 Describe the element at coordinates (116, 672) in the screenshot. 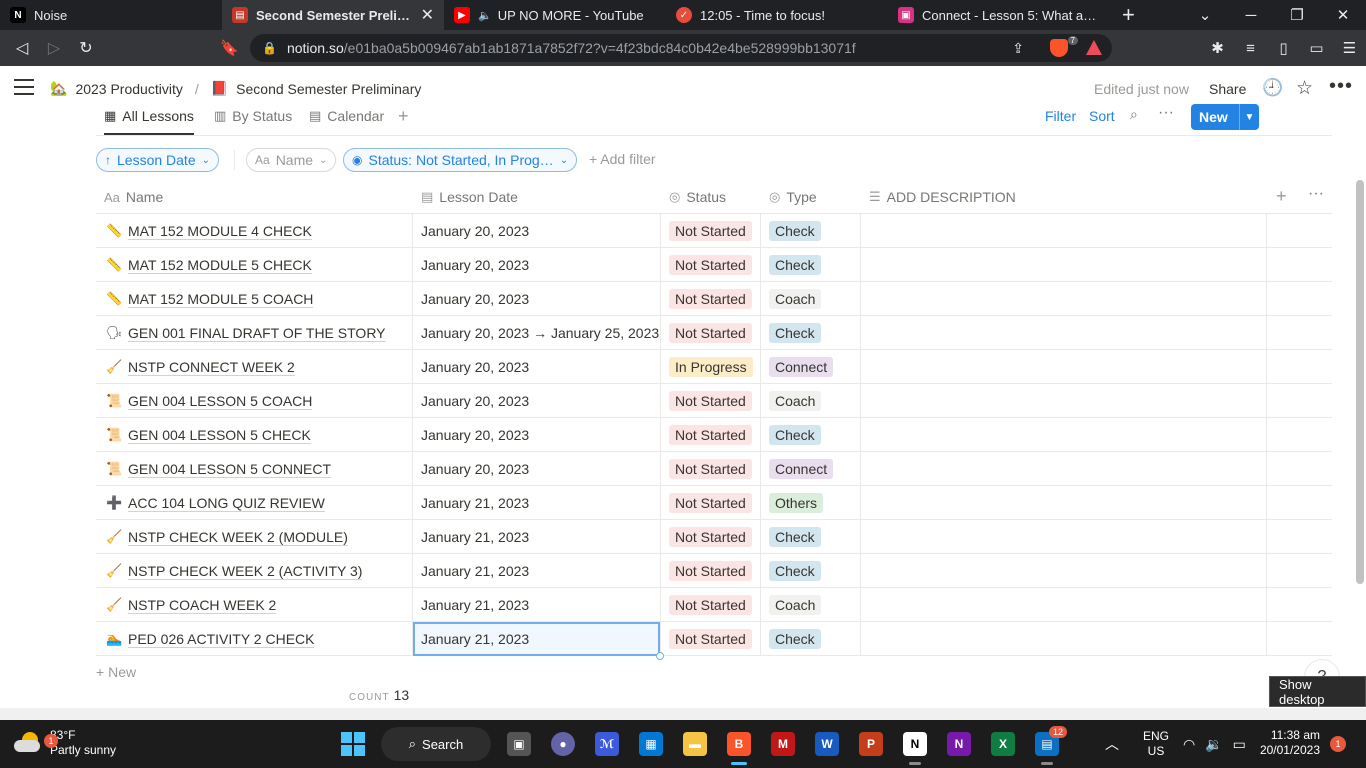

I see `new-row-button: + New` at that location.